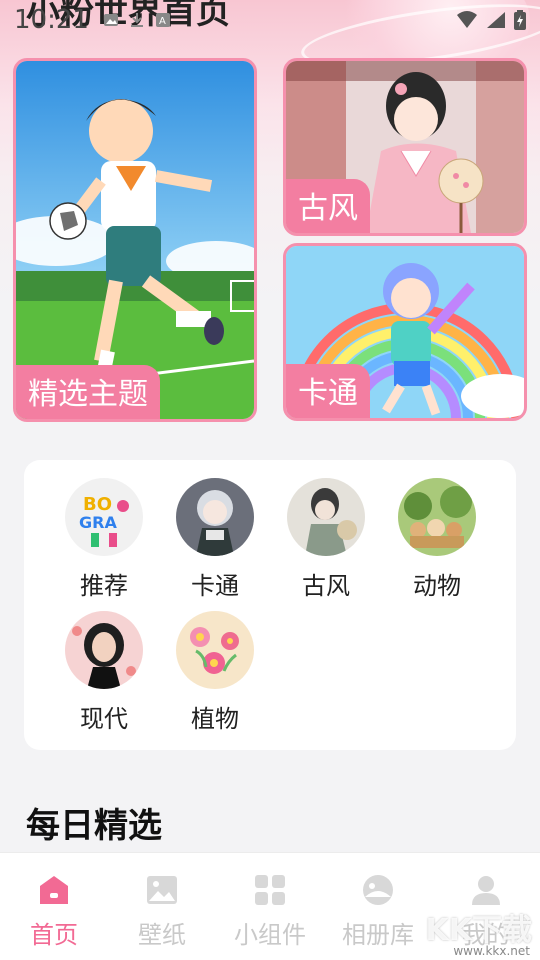  Describe the element at coordinates (437, 517) in the screenshot. I see `animals-icon` at that location.